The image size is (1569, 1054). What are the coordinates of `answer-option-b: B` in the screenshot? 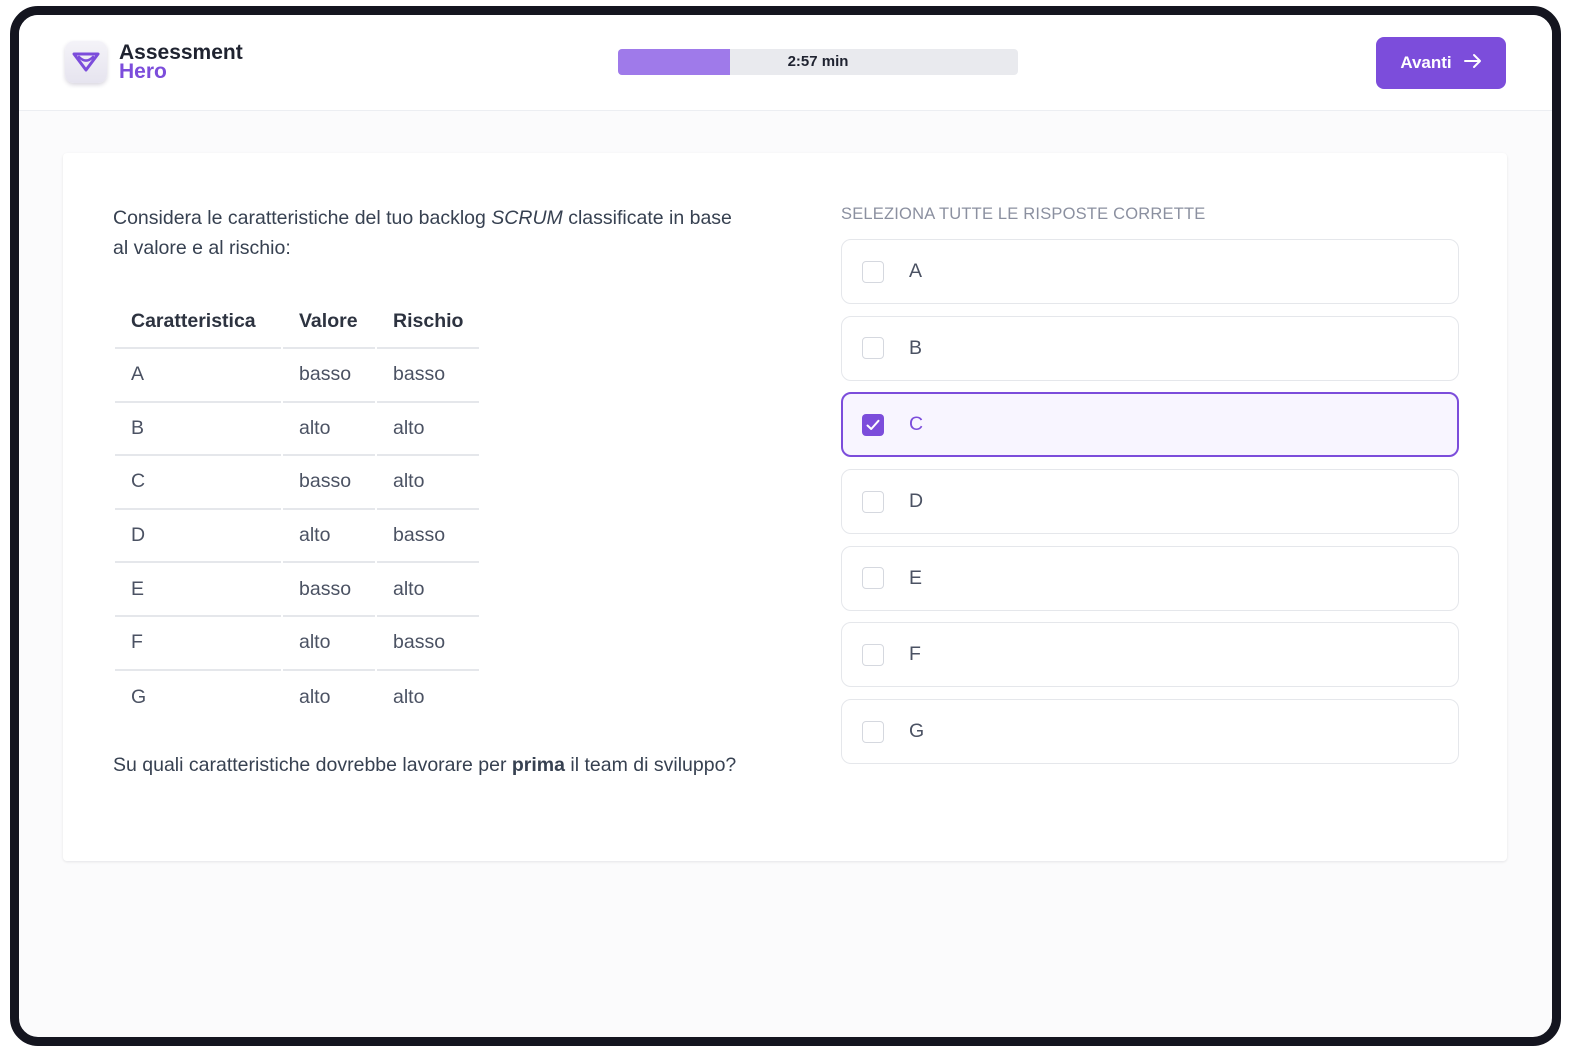 It's located at (1150, 348).